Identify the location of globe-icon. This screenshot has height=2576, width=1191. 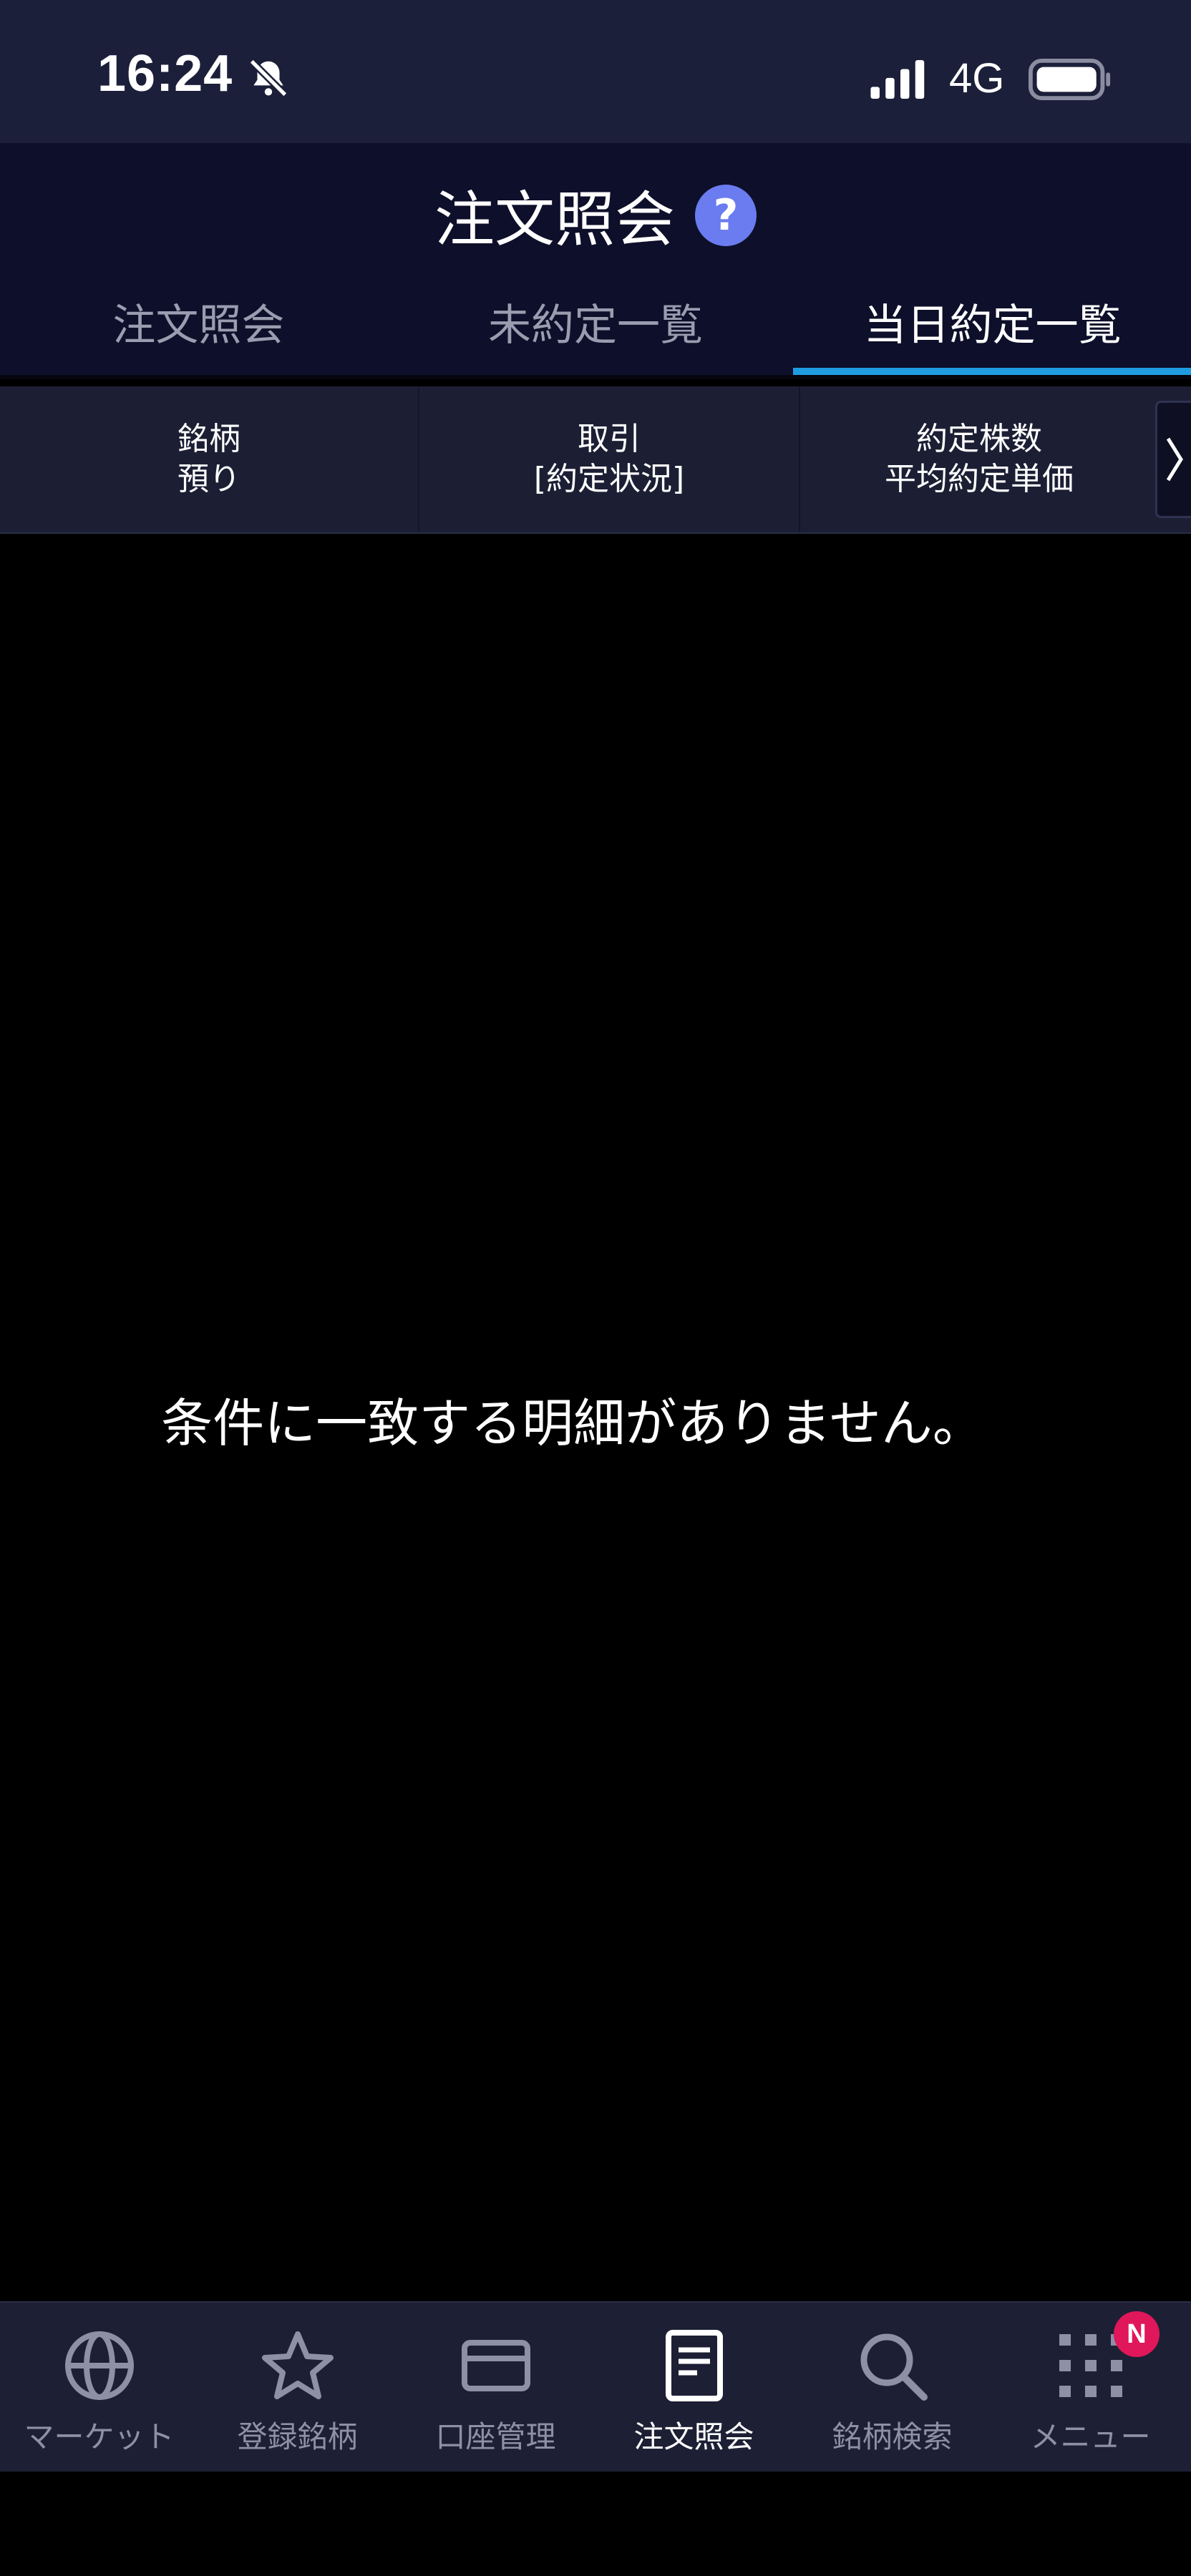
(99, 2365).